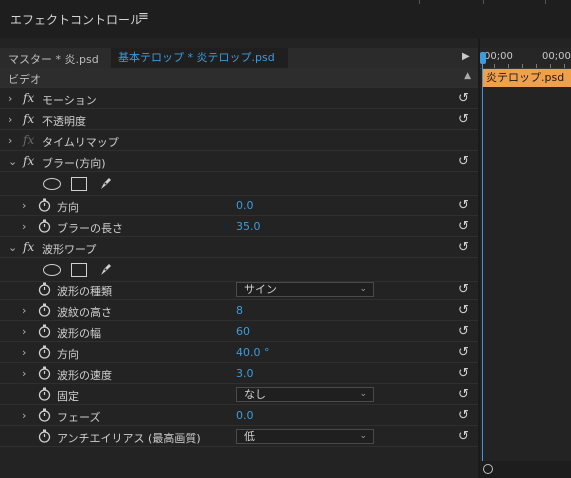  What do you see at coordinates (482, 262) in the screenshot?
I see `playhead-line` at bounding box center [482, 262].